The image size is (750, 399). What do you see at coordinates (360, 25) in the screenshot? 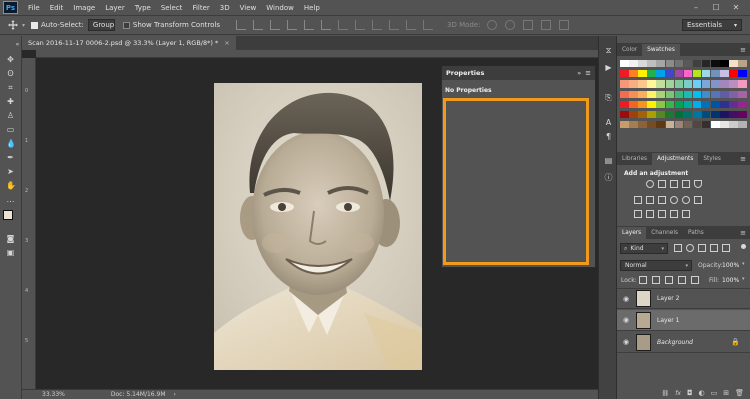
I see `distribute-middle-icon` at bounding box center [360, 25].